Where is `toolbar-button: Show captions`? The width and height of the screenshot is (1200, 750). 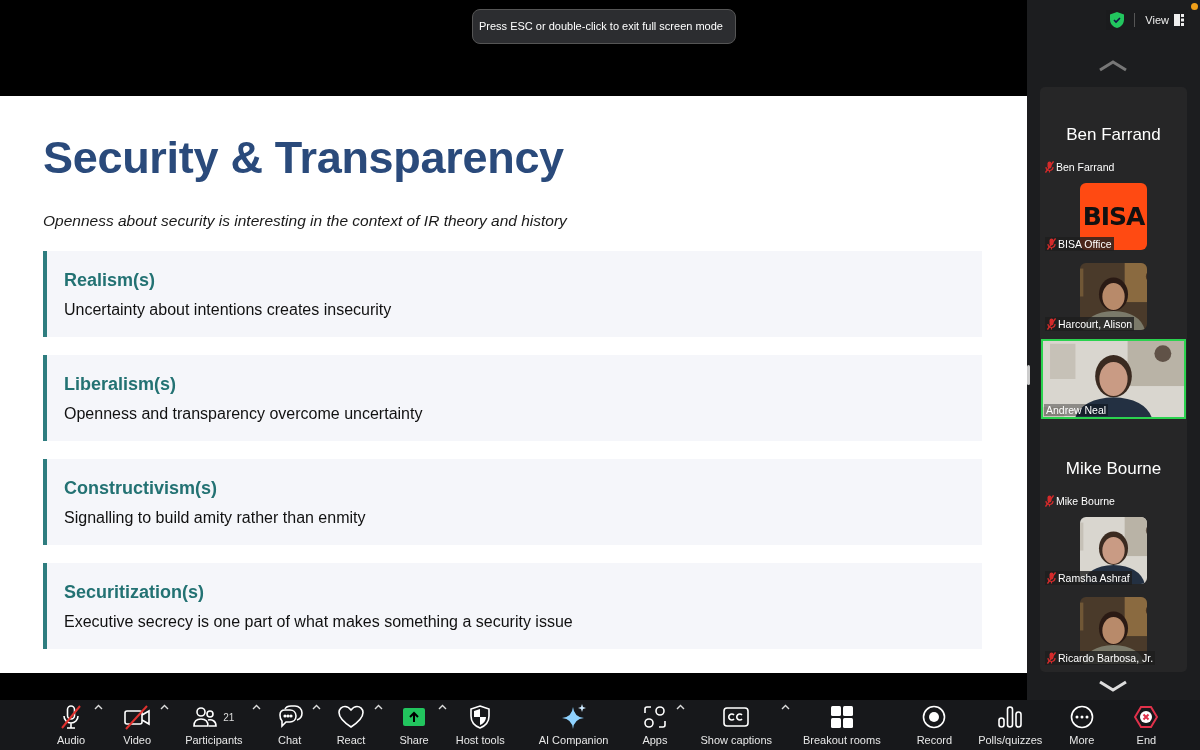
toolbar-button: Show captions is located at coordinates (736, 723).